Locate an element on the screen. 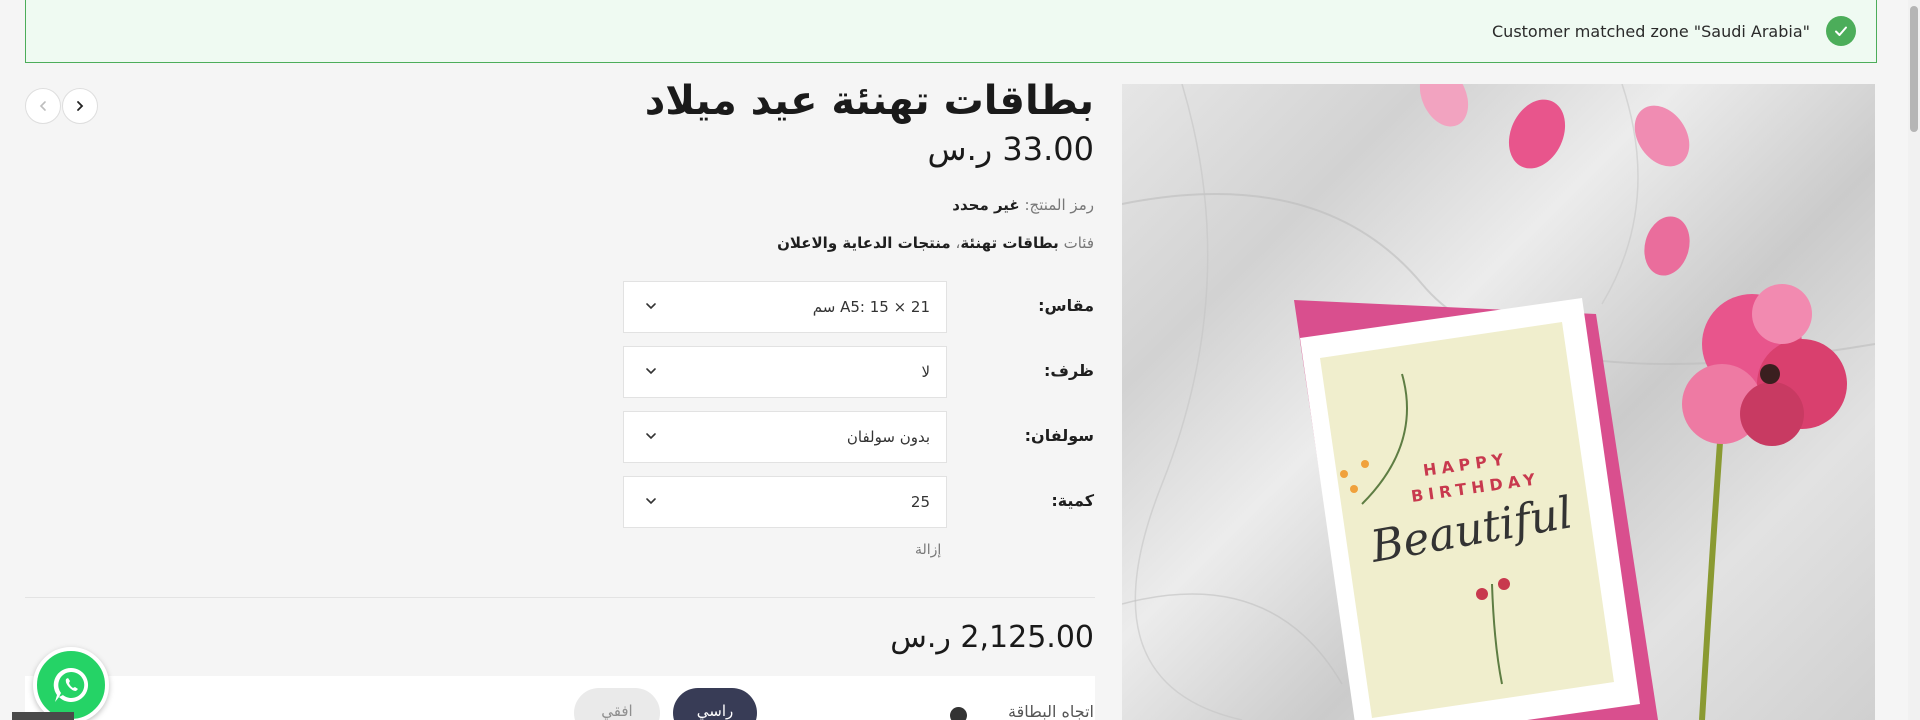  product-title: بطاقات تهنئة عيد ميلاد is located at coordinates (869, 101).